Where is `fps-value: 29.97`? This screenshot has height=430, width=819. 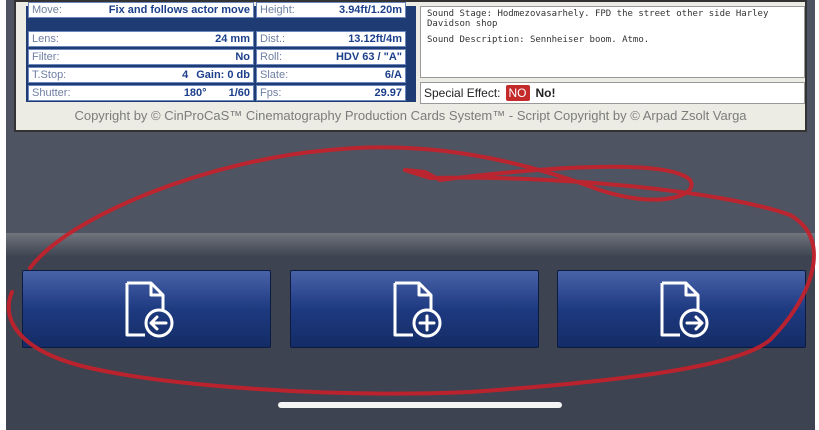 fps-value: 29.97 is located at coordinates (388, 93).